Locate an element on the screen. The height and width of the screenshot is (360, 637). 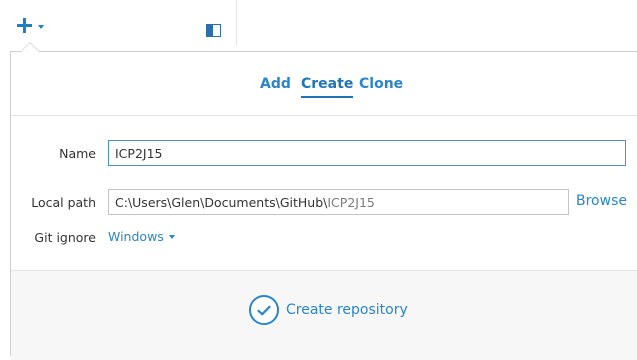
name-field is located at coordinates (367, 153).